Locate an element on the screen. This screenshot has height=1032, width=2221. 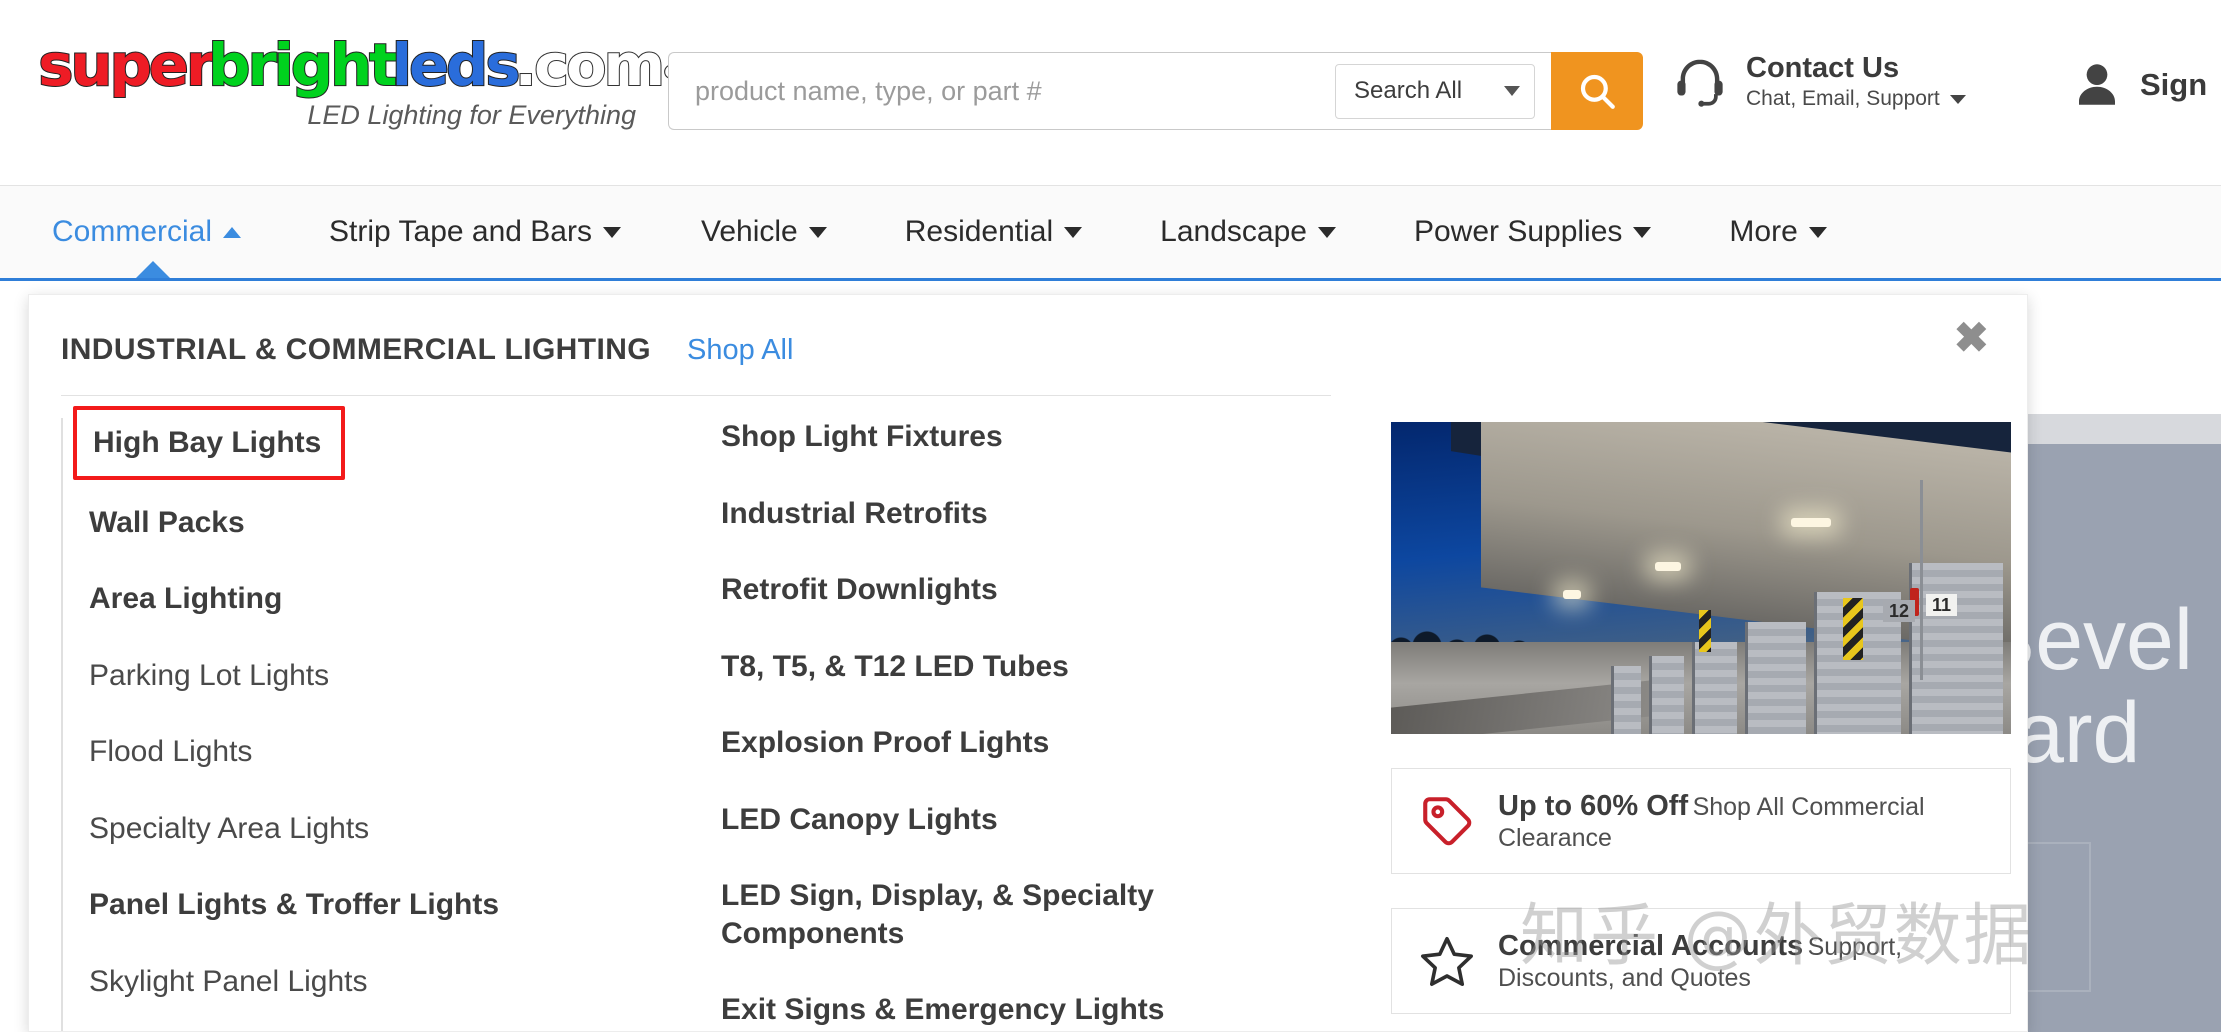
hero-door-number: 11 is located at coordinates (1941, 605).